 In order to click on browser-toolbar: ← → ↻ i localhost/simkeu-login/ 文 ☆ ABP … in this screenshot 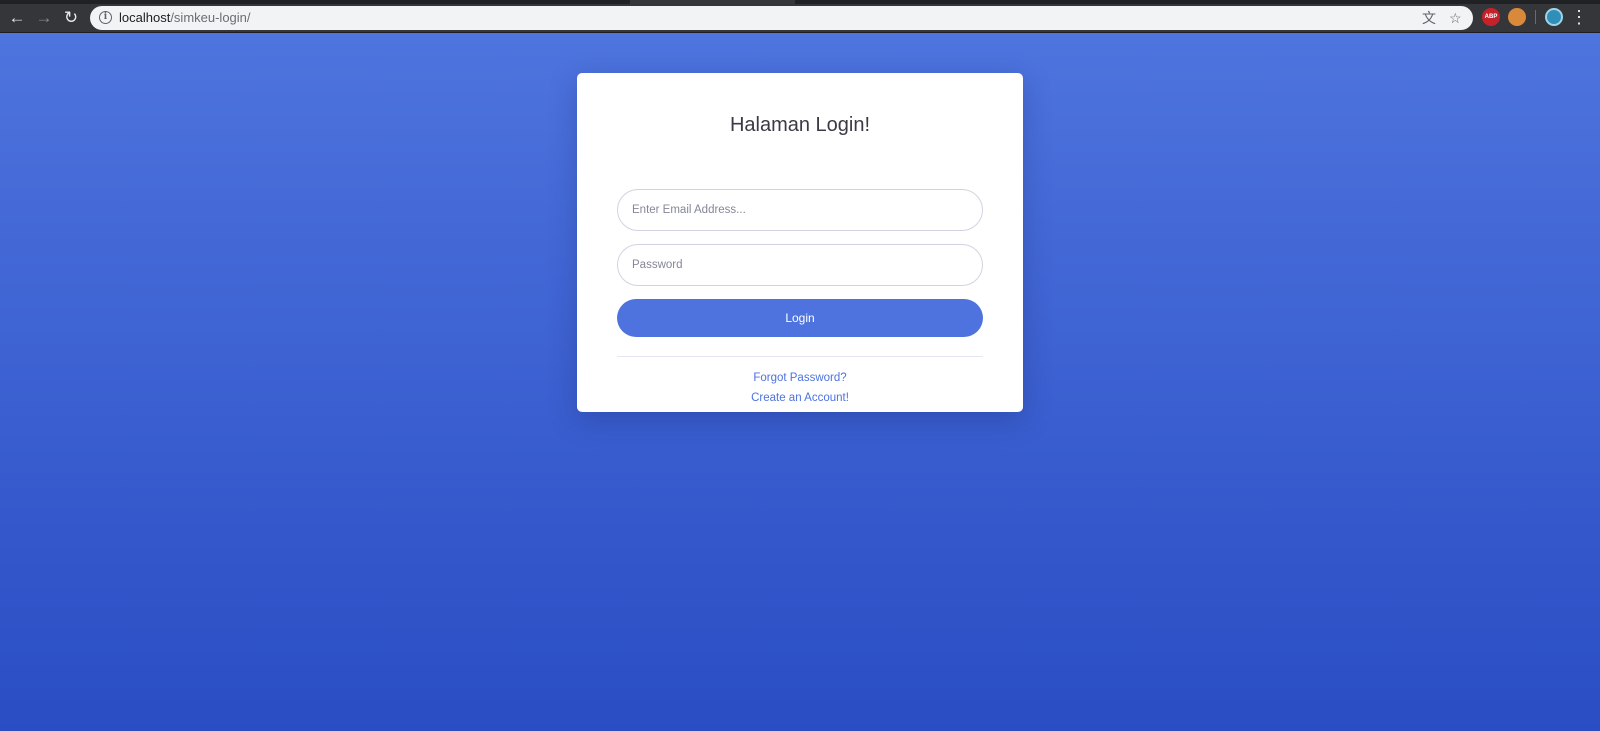, I will do `click(800, 16)`.